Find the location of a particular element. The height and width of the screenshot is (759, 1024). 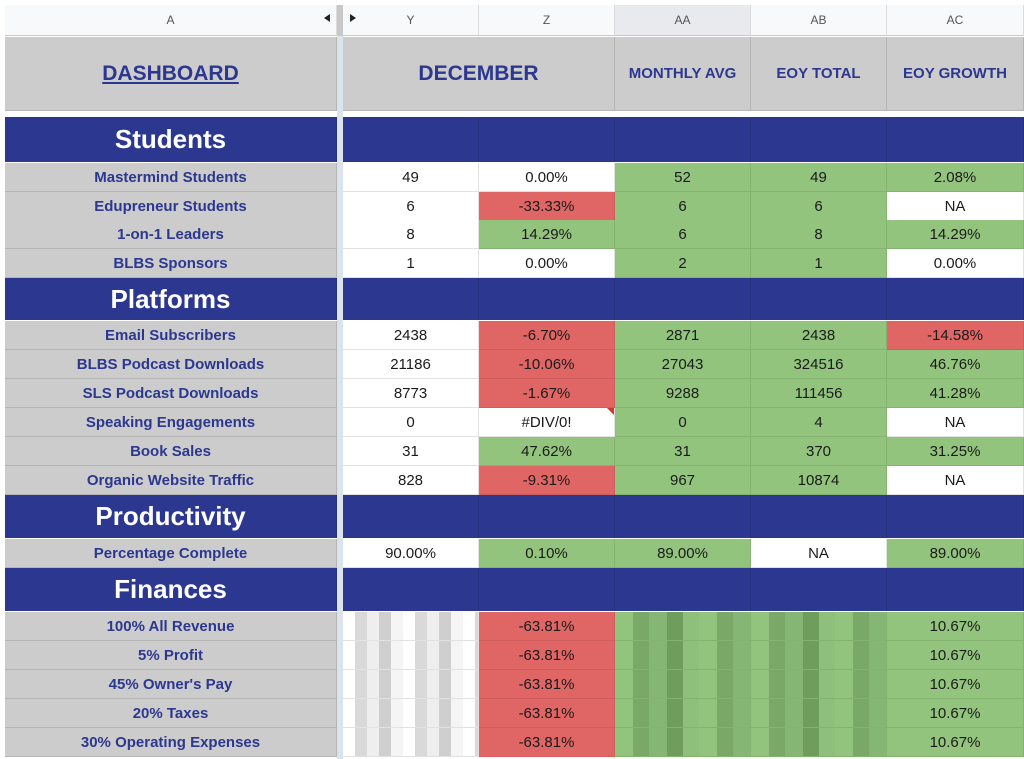

column-header-aa: AA is located at coordinates (683, 20).